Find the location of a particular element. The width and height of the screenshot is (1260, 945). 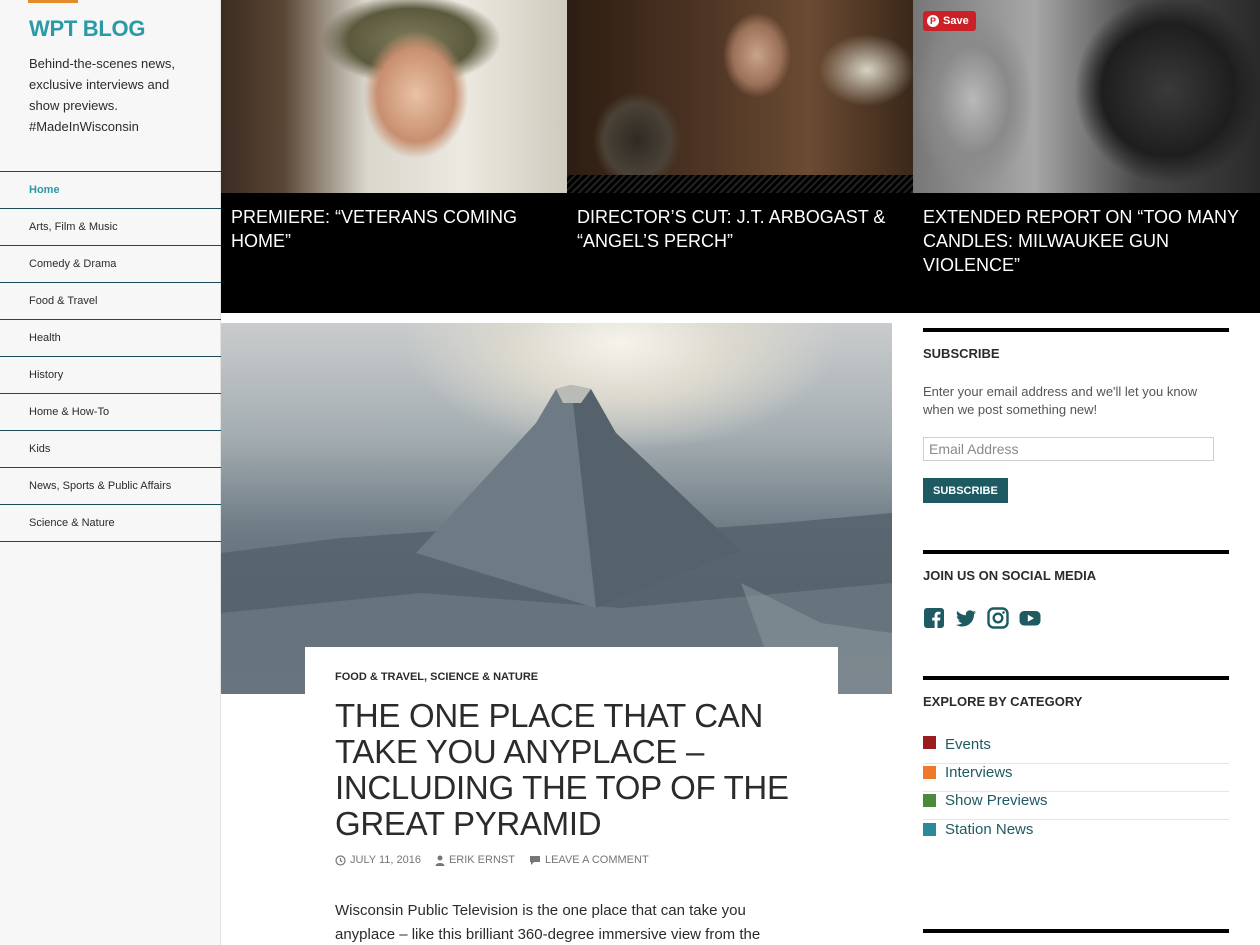

accent-bar is located at coordinates (53, 1).